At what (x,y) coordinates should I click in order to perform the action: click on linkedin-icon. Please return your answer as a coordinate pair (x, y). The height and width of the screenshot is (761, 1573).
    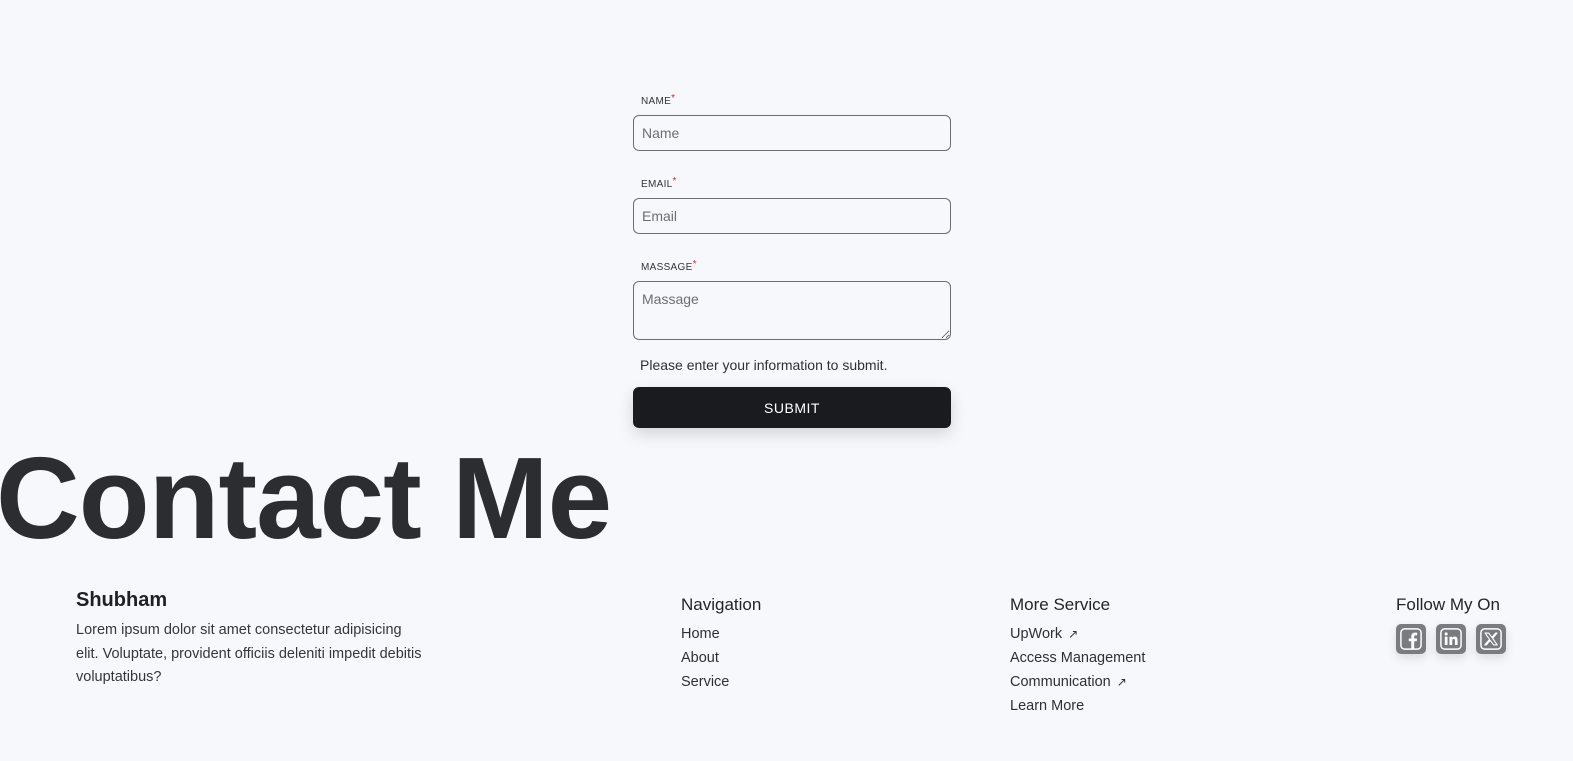
    Looking at the image, I should click on (1451, 639).